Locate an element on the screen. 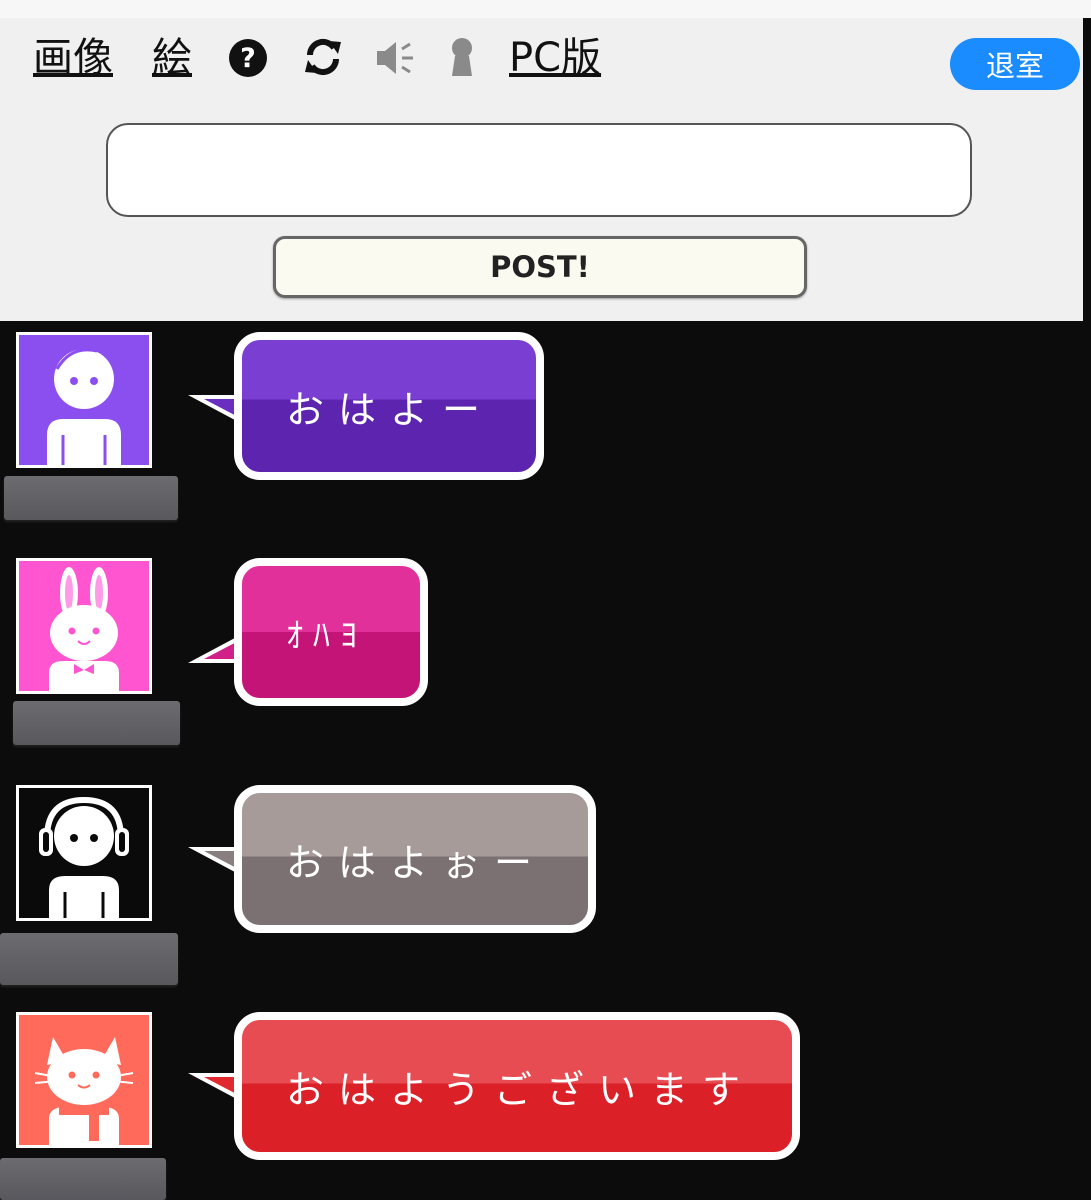  header-edge is located at coordinates (1087, 169).